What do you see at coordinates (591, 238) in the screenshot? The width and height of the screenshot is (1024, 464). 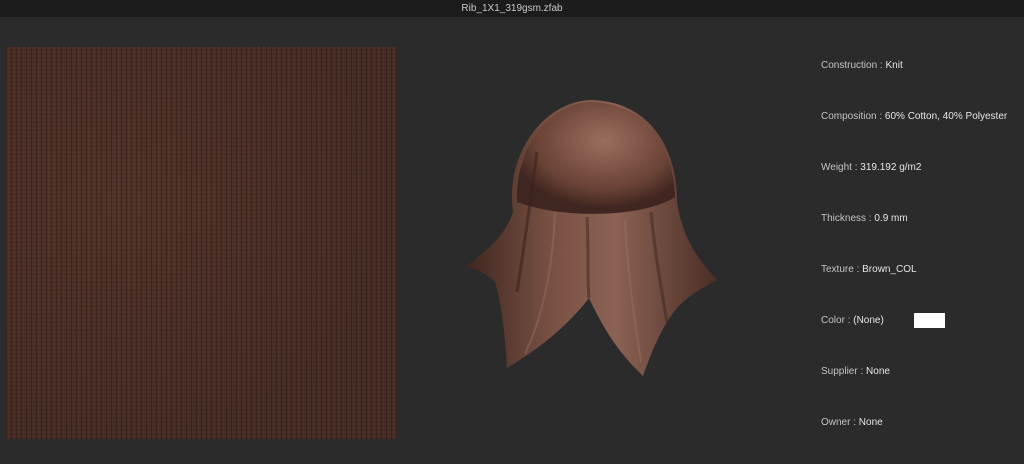 I see `fabric-drape-preview` at bounding box center [591, 238].